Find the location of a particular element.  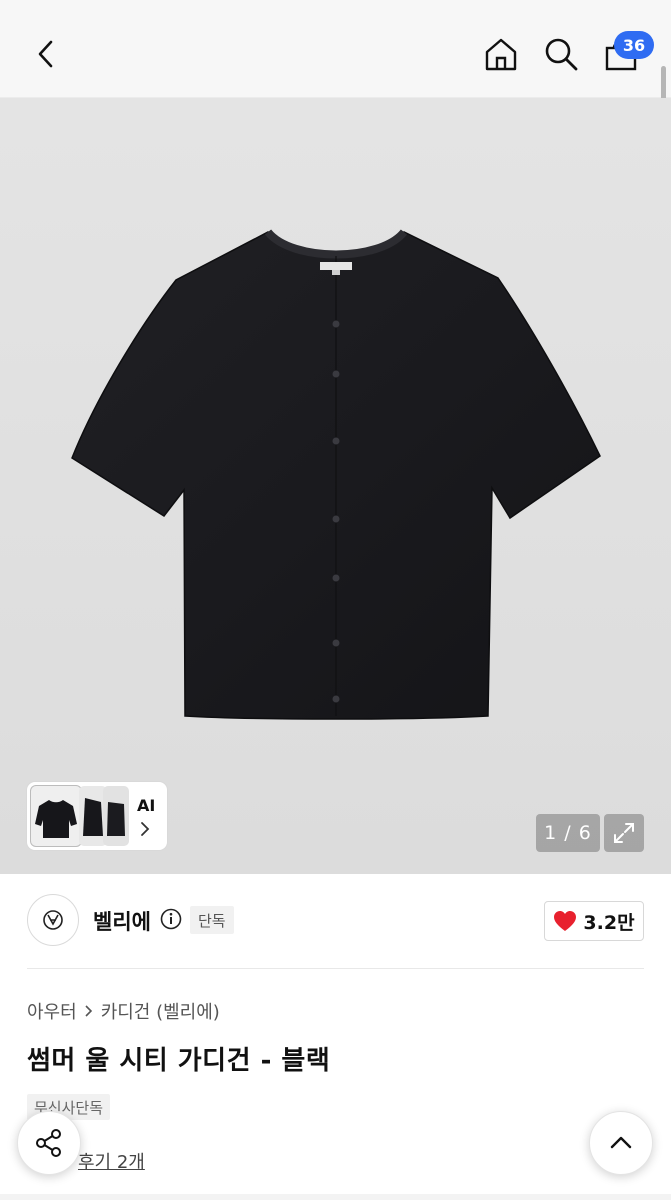

thumbnail-cardigan-back is located at coordinates (116, 816).